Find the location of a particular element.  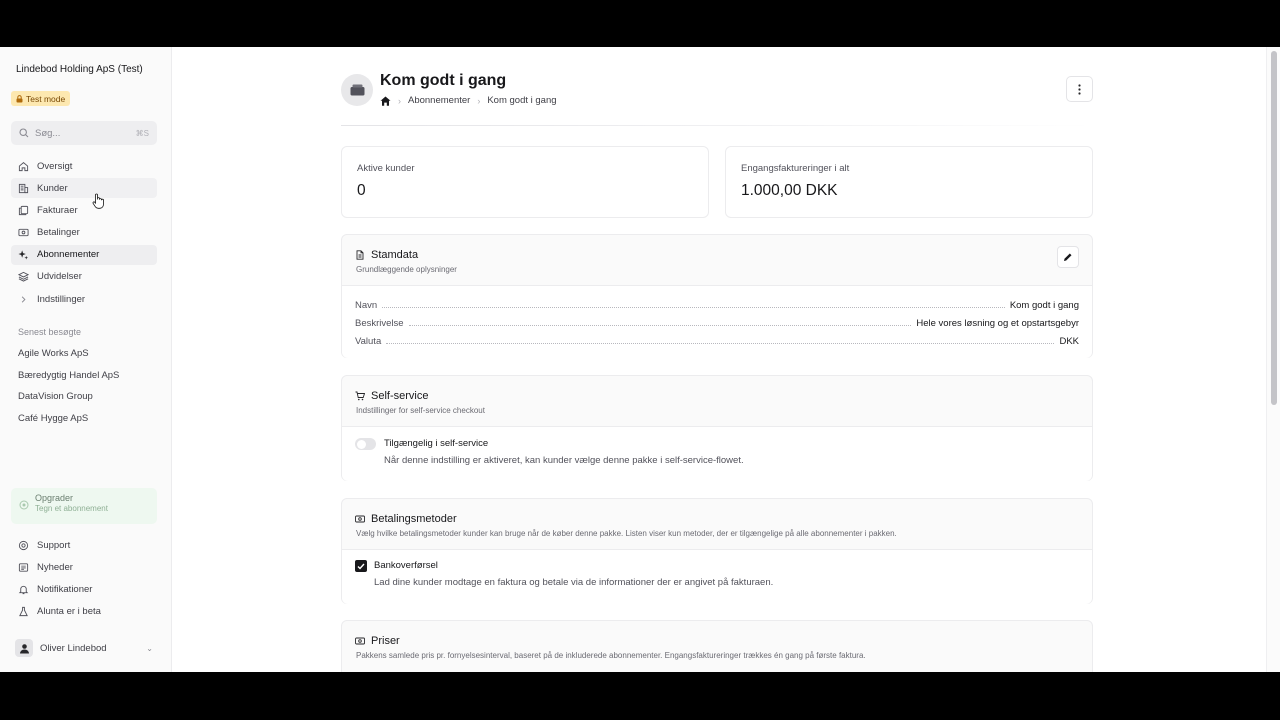

cart-icon is located at coordinates (360, 396).